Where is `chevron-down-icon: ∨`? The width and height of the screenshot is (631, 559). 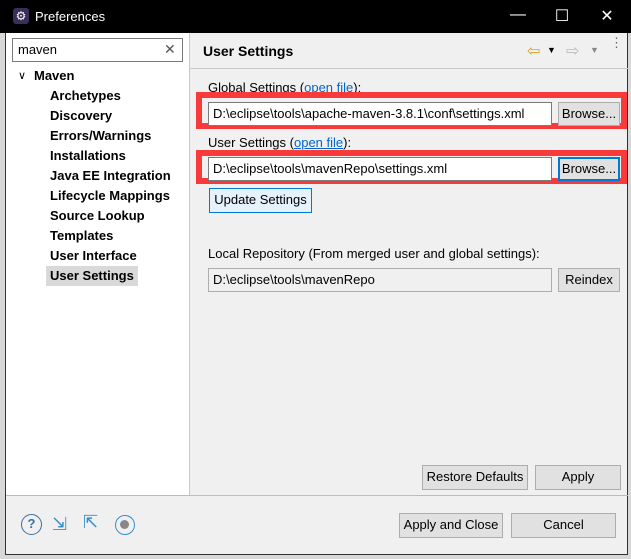
chevron-down-icon: ∨ is located at coordinates (22, 75).